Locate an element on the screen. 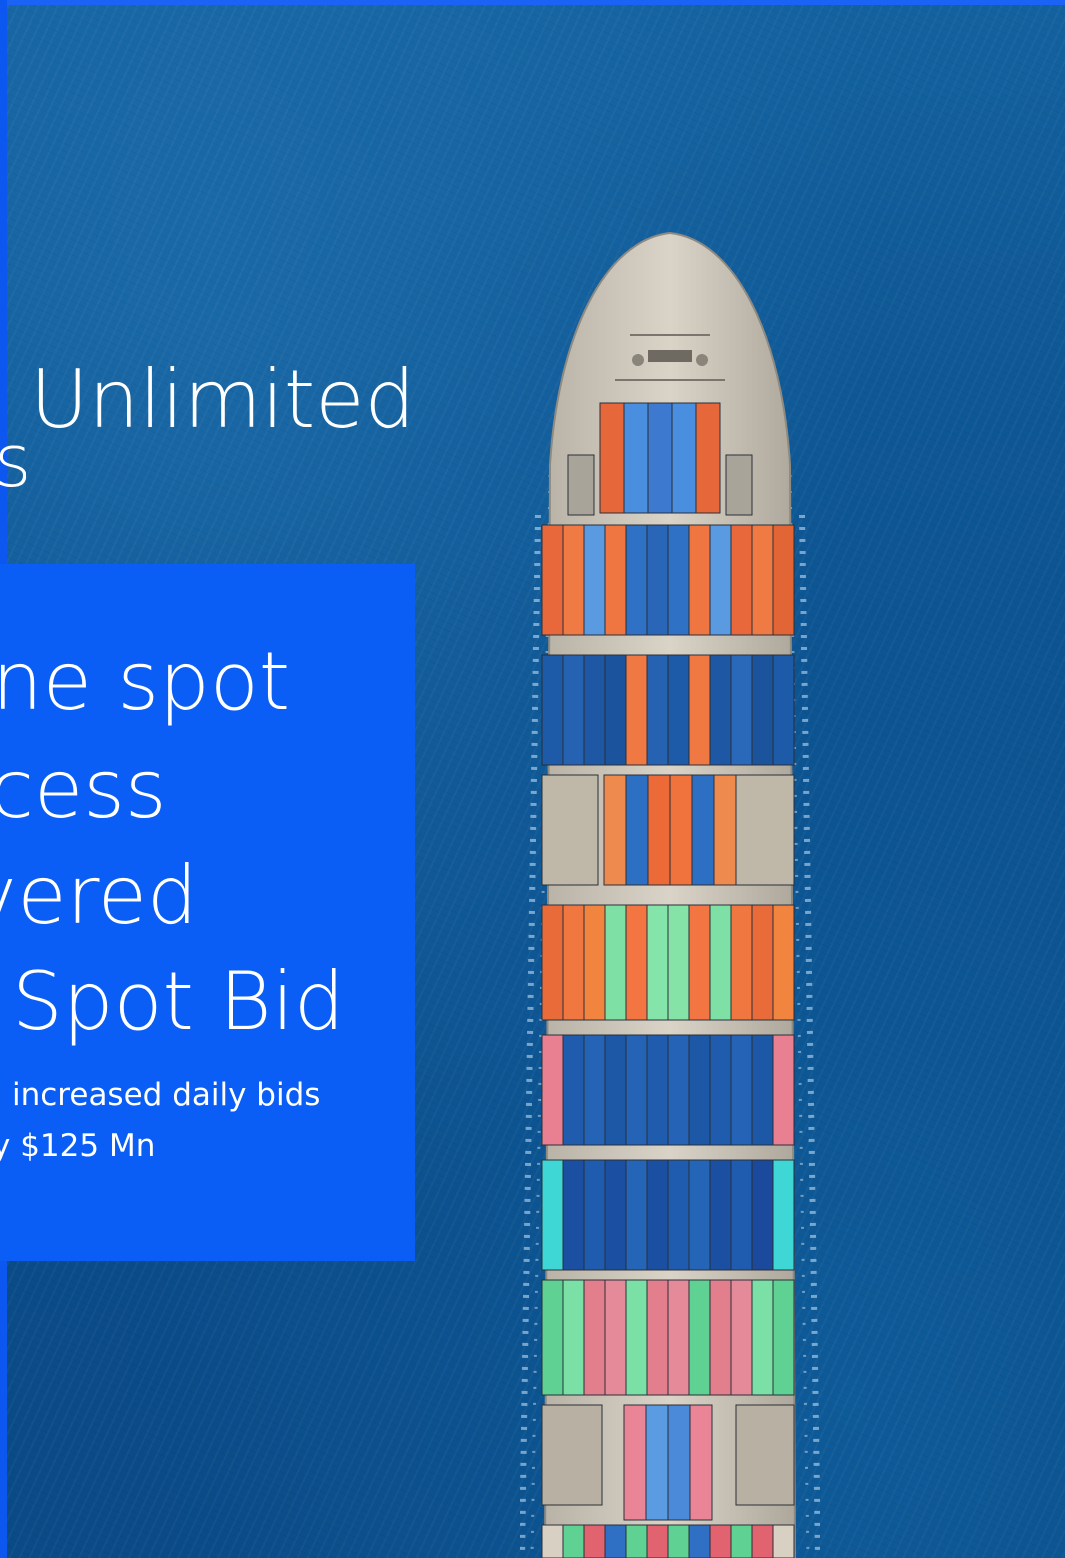  panel-line-3: vered is located at coordinates (99, 895).